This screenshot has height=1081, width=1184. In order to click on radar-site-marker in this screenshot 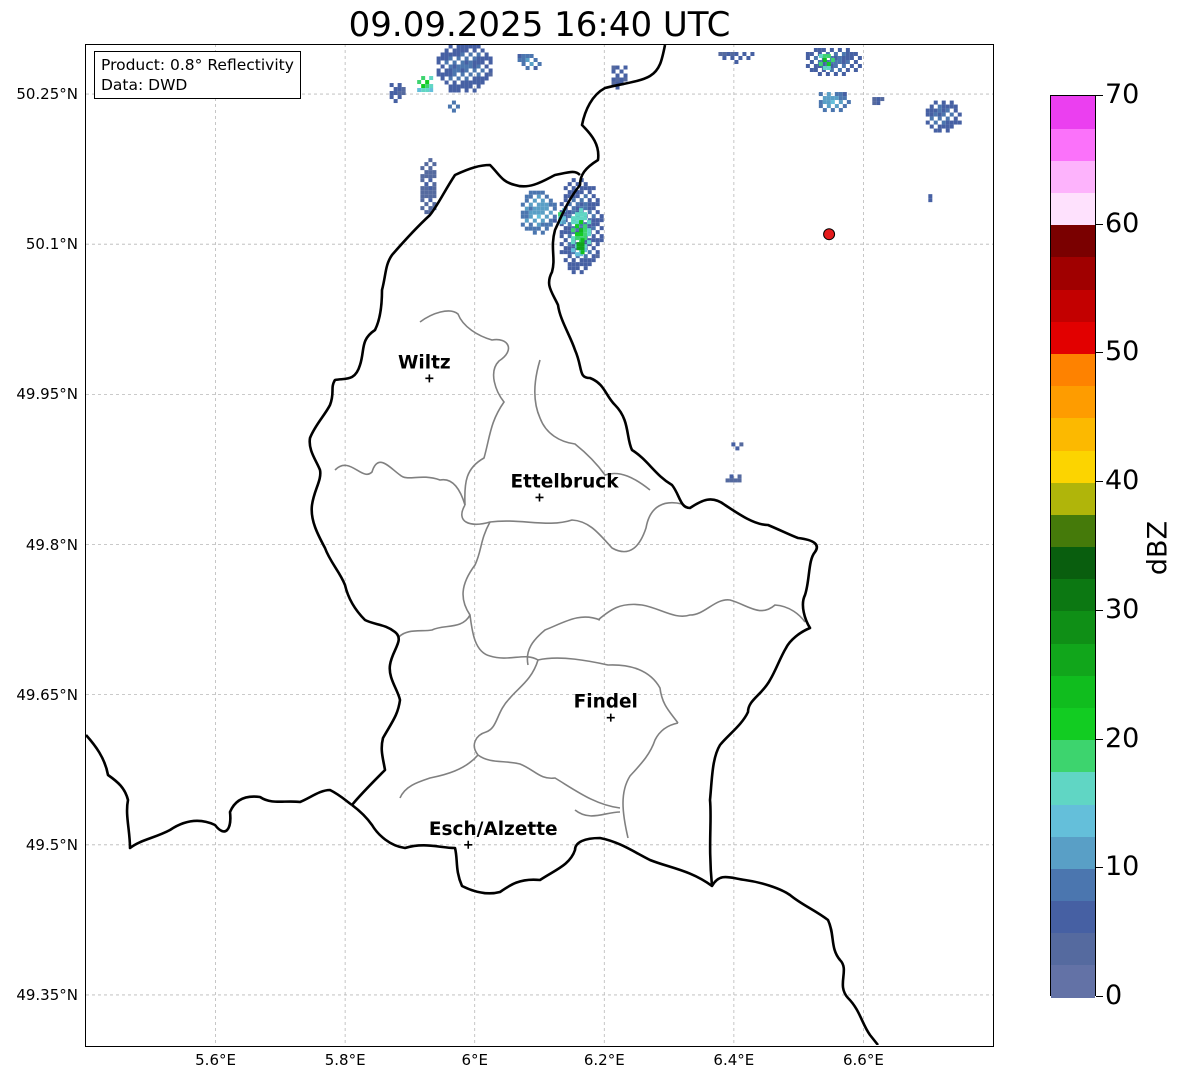, I will do `click(829, 234)`.